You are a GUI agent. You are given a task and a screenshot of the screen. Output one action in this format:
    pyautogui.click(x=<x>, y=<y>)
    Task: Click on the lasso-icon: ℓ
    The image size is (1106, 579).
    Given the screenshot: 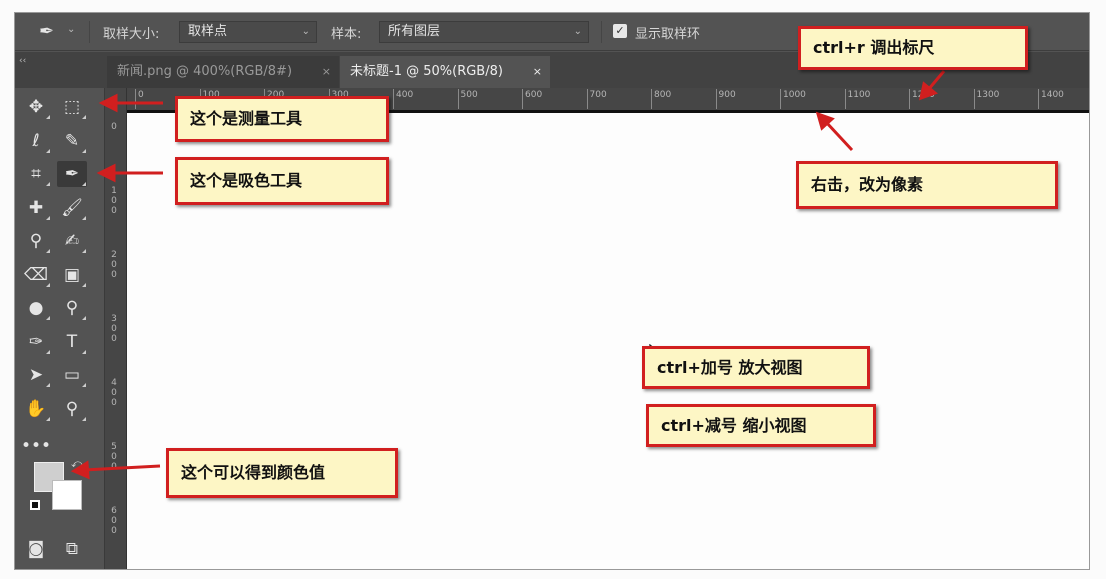 What is the action you would take?
    pyautogui.click(x=36, y=140)
    